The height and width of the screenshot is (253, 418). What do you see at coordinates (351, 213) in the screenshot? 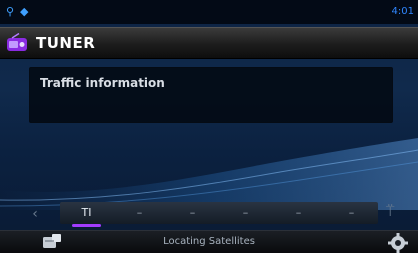
I see `preset-button-6: –` at bounding box center [351, 213].